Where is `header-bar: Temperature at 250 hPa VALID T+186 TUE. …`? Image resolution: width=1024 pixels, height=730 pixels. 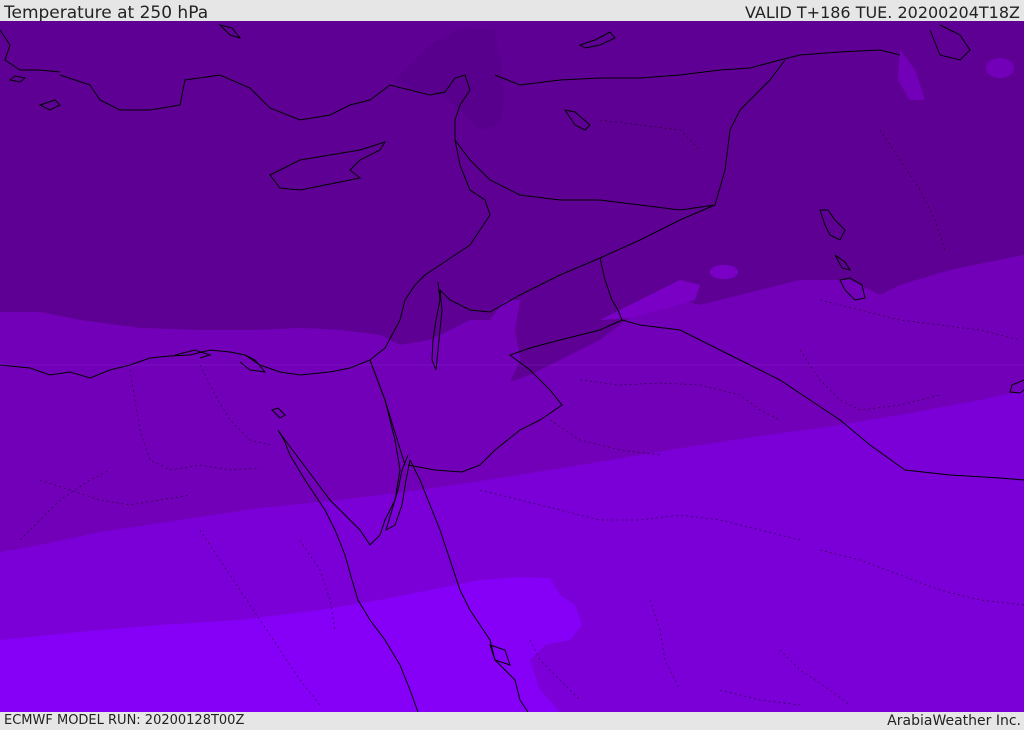 header-bar: Temperature at 250 hPa VALID T+186 TUE. … is located at coordinates (512, 11).